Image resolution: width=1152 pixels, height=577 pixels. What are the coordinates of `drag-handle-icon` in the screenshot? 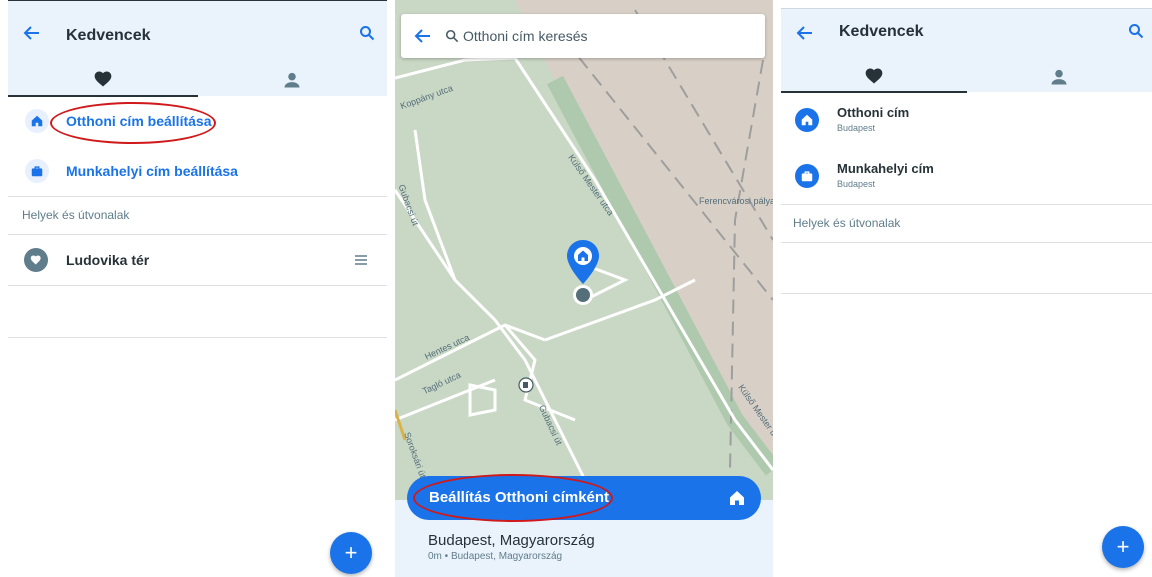 It's located at (361, 260).